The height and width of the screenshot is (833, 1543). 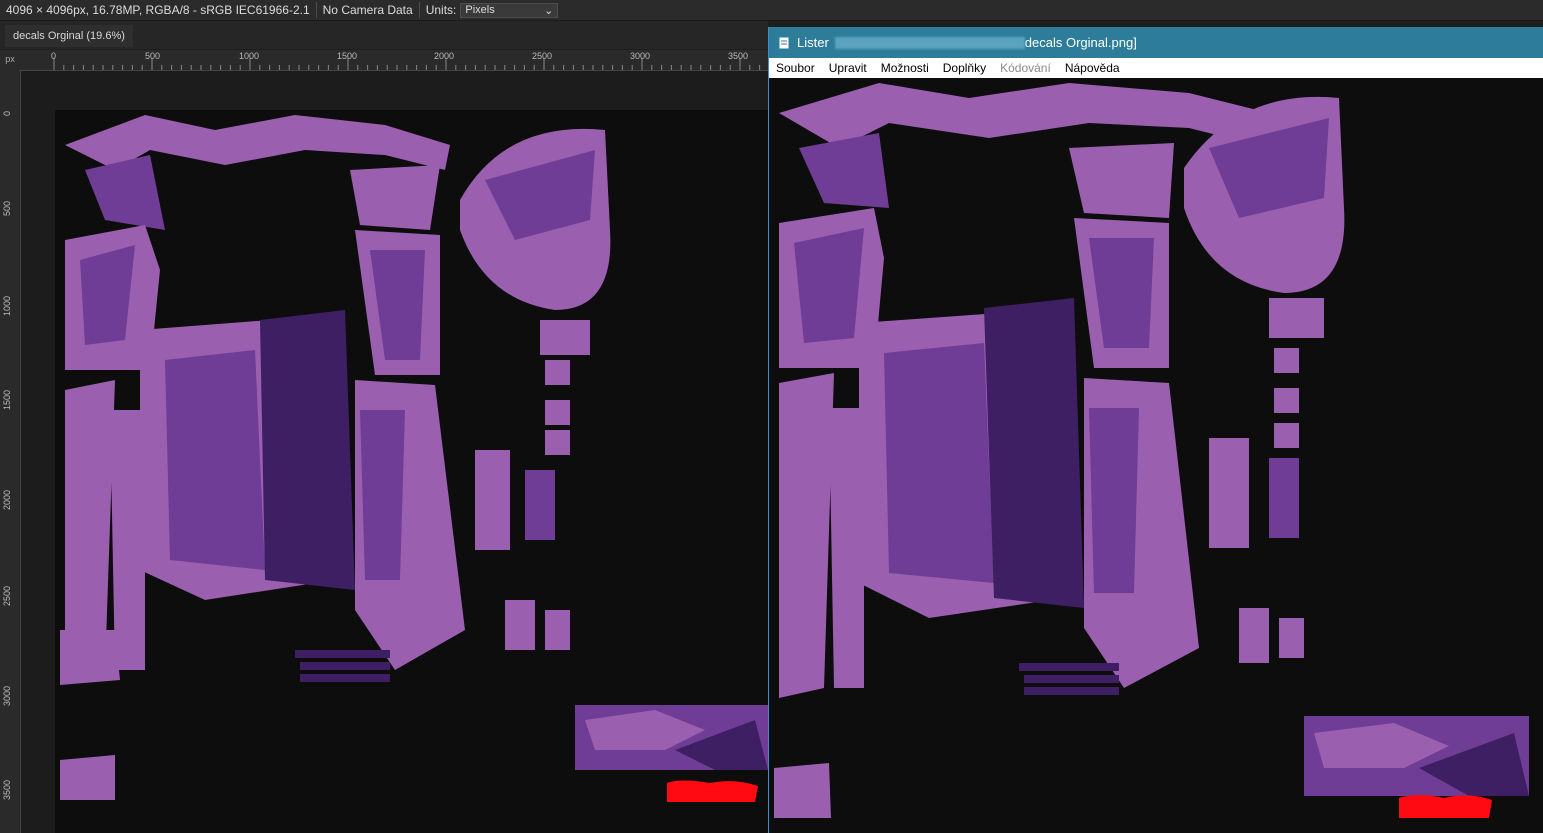 What do you see at coordinates (69, 36) in the screenshot?
I see `document-tab: decals Orginal (19.6%)` at bounding box center [69, 36].